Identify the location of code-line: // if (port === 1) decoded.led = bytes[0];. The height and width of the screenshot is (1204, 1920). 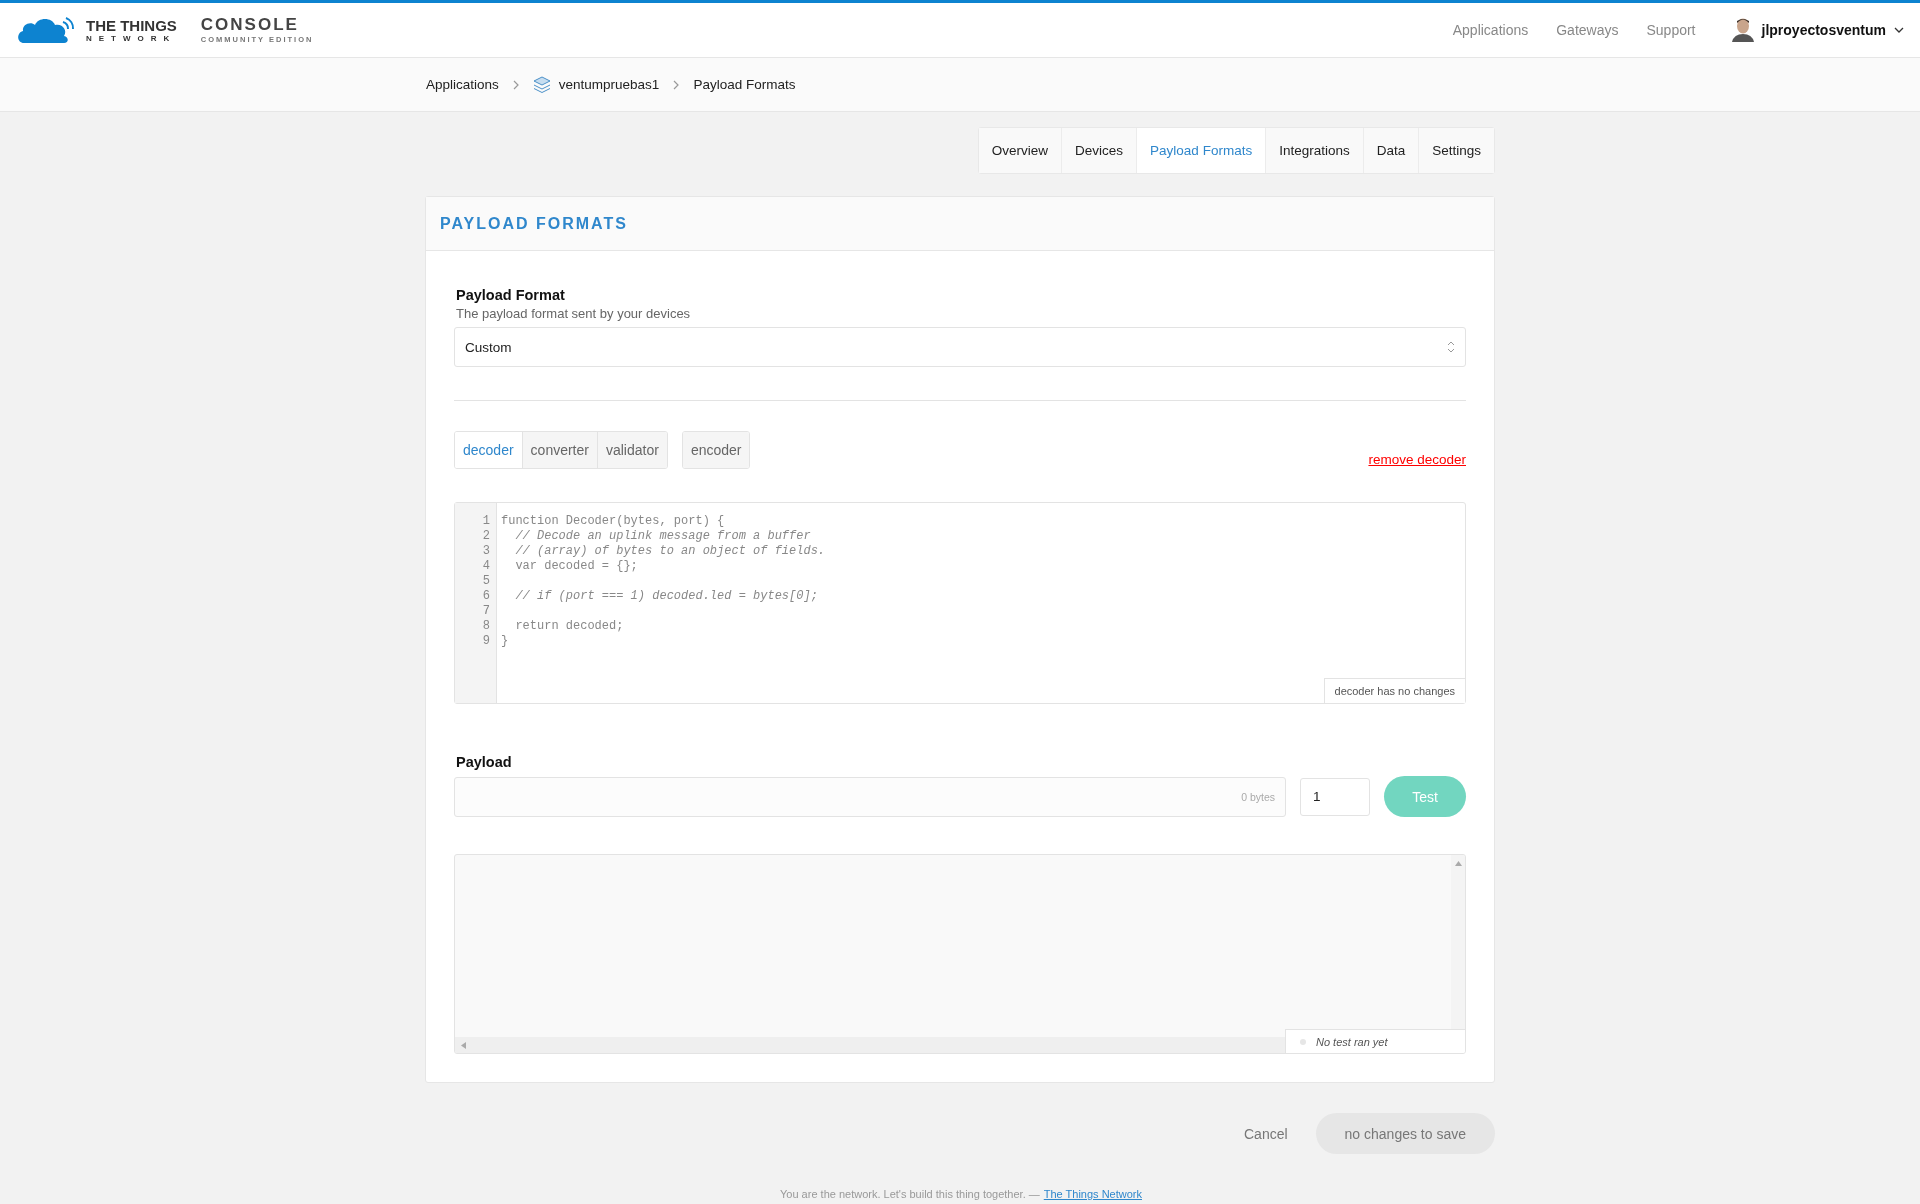
(666, 596).